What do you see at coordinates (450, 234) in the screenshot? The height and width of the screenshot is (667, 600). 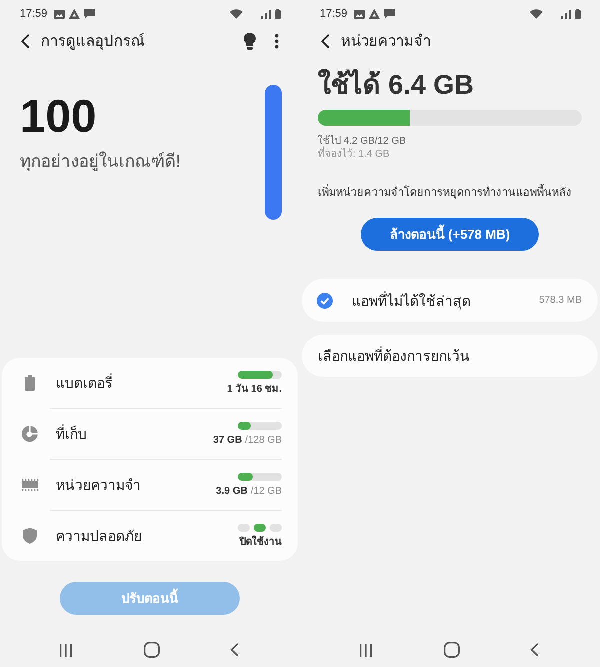 I see `clean-now-button: ล้างตอนนี้ (+578 MB)` at bounding box center [450, 234].